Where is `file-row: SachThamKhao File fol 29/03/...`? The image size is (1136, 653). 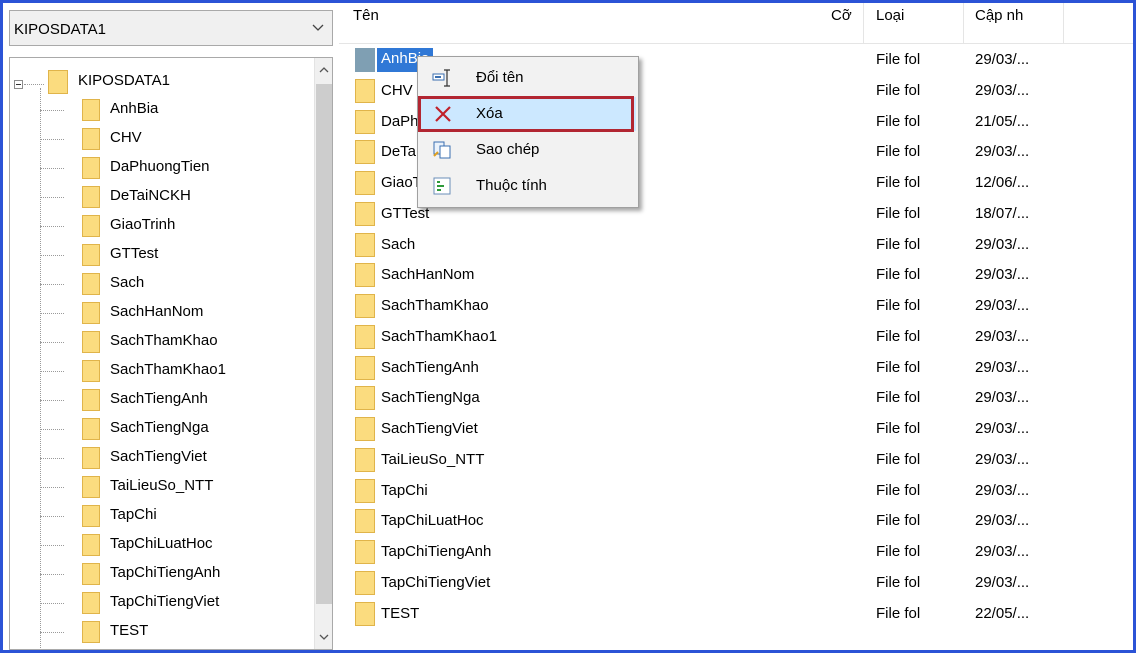
file-row: SachThamKhao File fol 29/03/... is located at coordinates (736, 306).